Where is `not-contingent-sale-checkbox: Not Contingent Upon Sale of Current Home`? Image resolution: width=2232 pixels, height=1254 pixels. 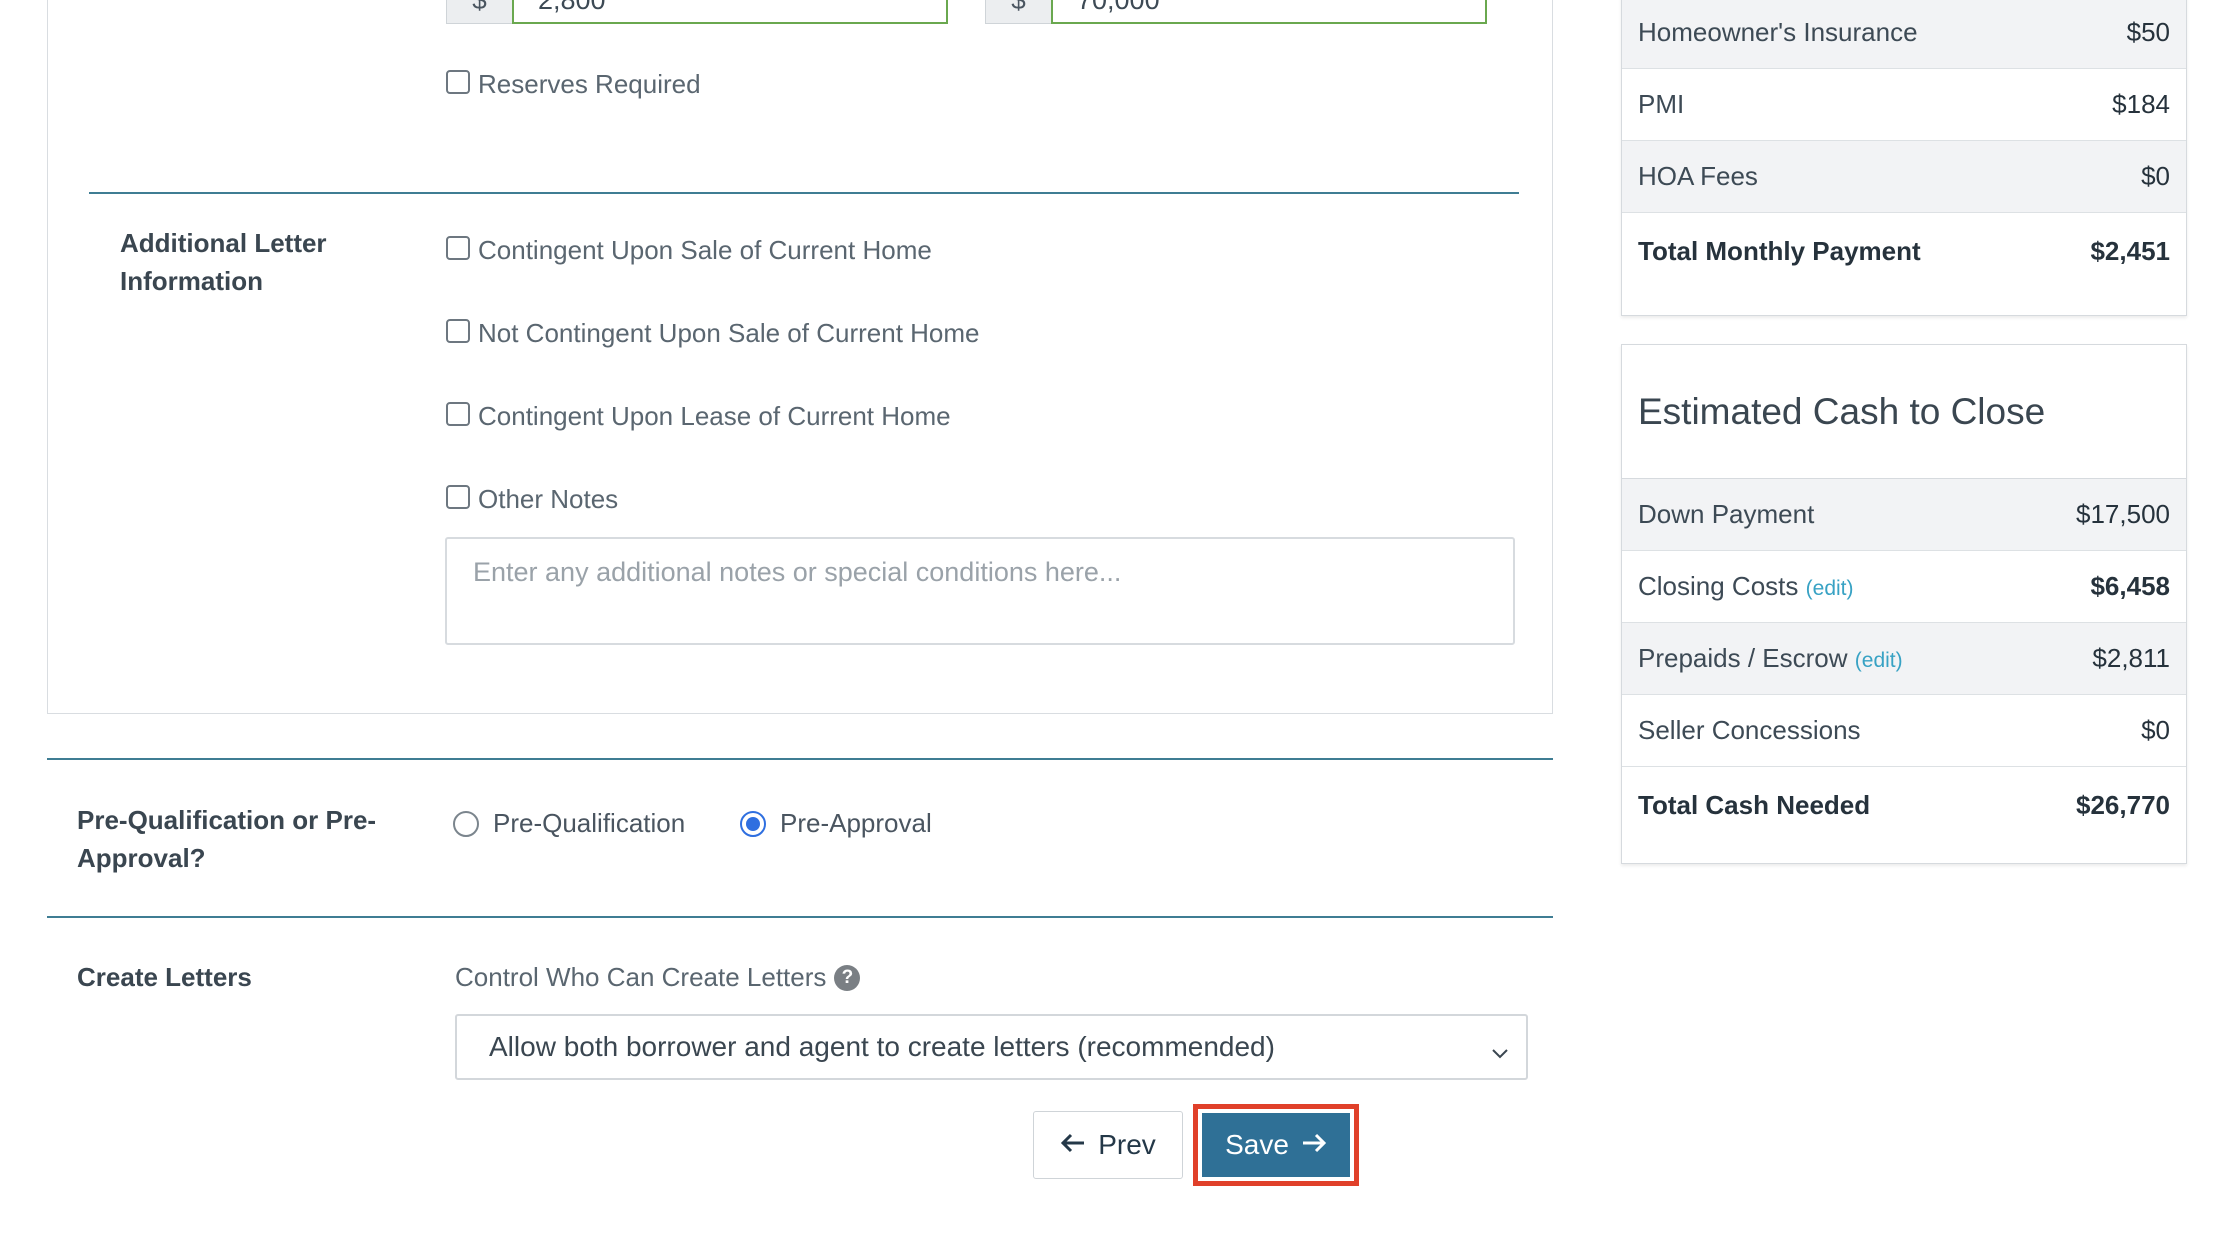
not-contingent-sale-checkbox: Not Contingent Upon Sale of Current Home is located at coordinates (713, 333).